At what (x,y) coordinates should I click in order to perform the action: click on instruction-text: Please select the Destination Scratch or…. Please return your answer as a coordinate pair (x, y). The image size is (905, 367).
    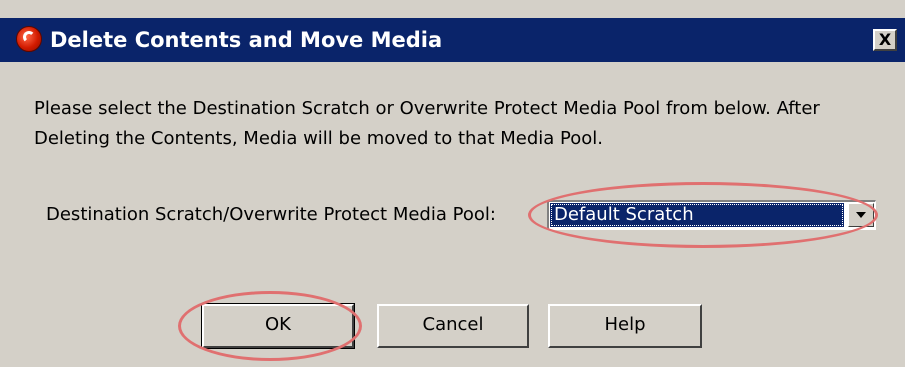
    Looking at the image, I should click on (427, 123).